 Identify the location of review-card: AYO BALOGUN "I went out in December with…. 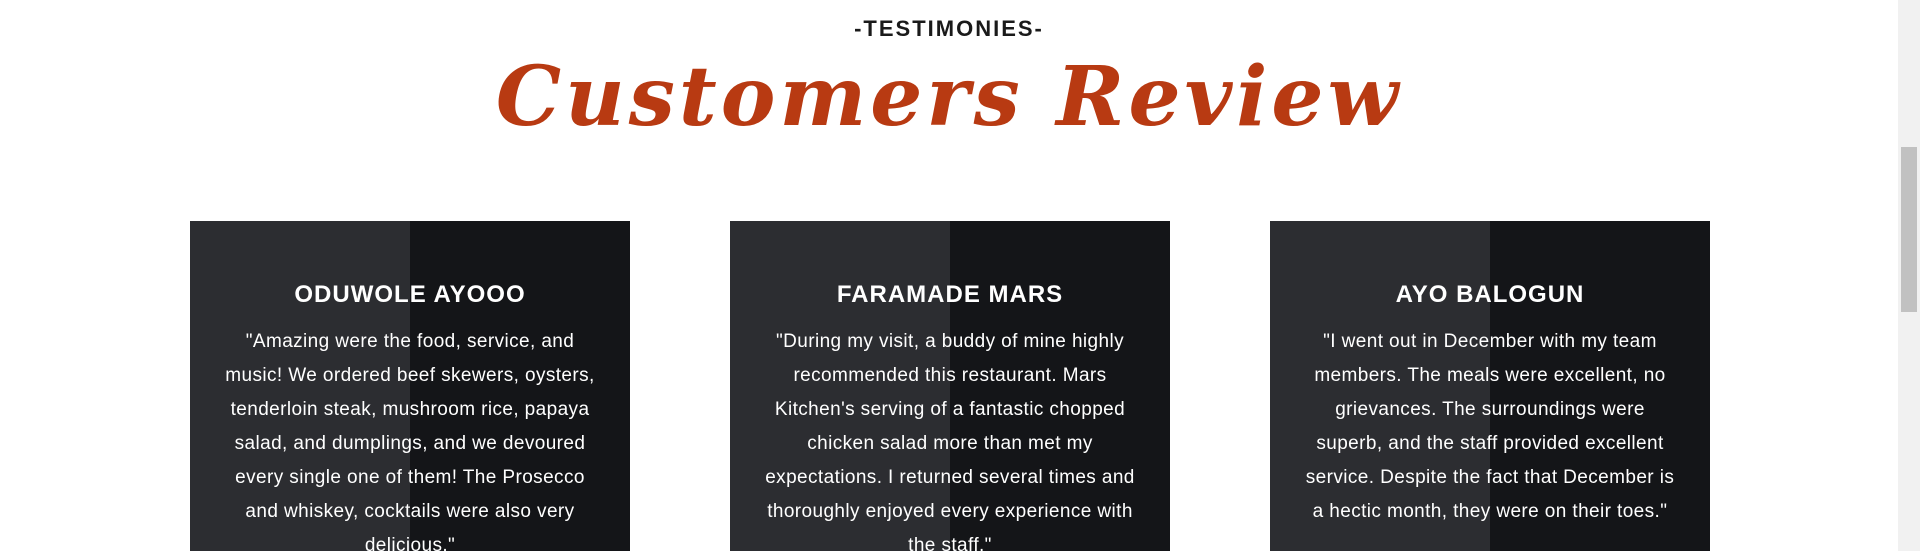
(1490, 386).